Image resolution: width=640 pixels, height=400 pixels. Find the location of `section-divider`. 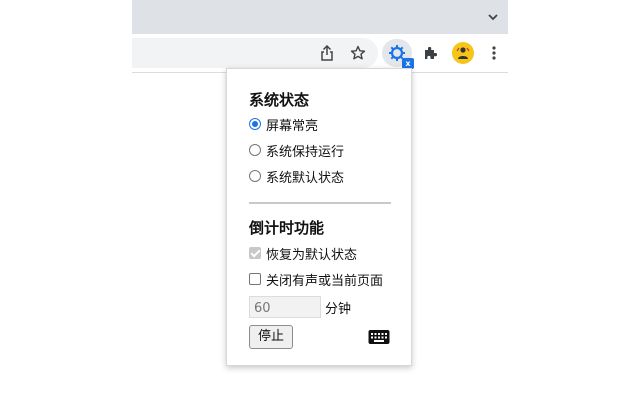

section-divider is located at coordinates (320, 203).